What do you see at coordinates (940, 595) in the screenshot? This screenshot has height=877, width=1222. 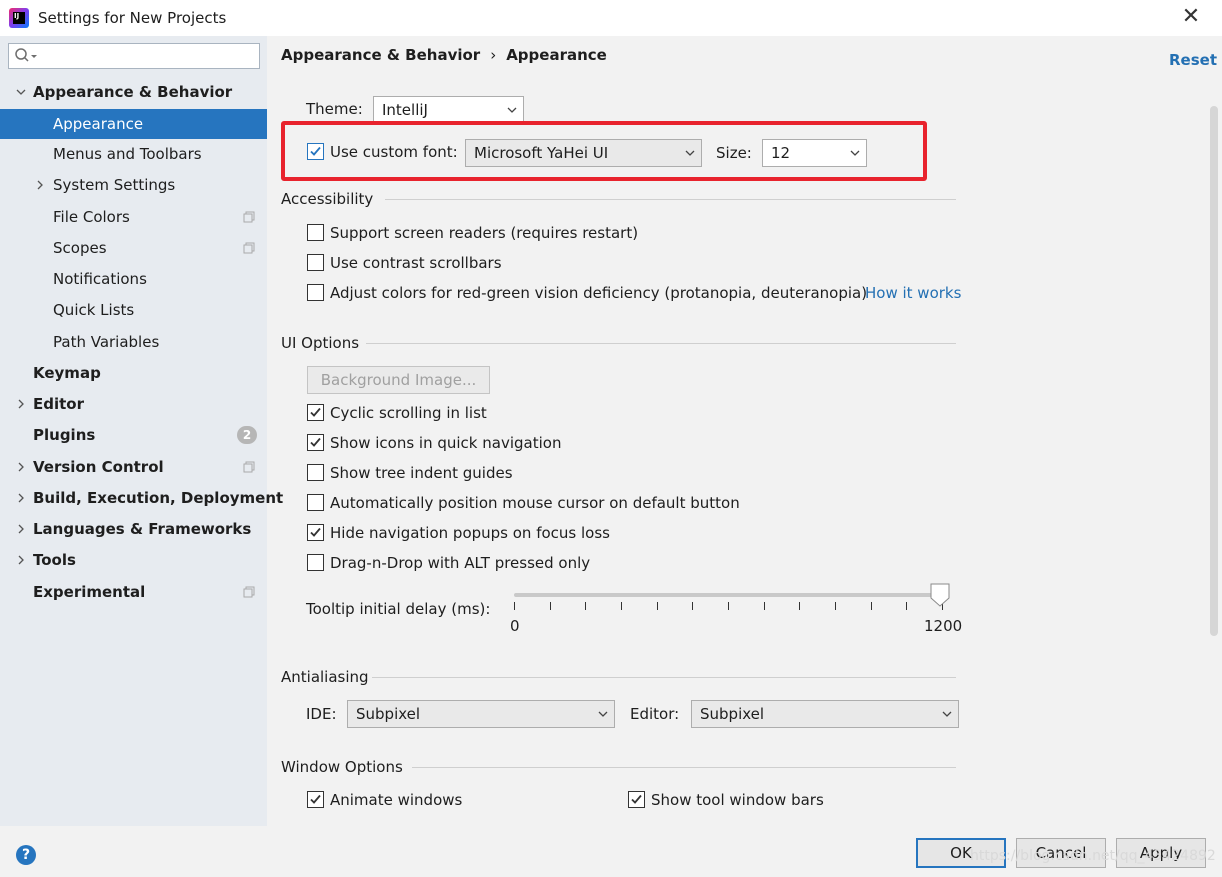 I see `slider-thumb` at bounding box center [940, 595].